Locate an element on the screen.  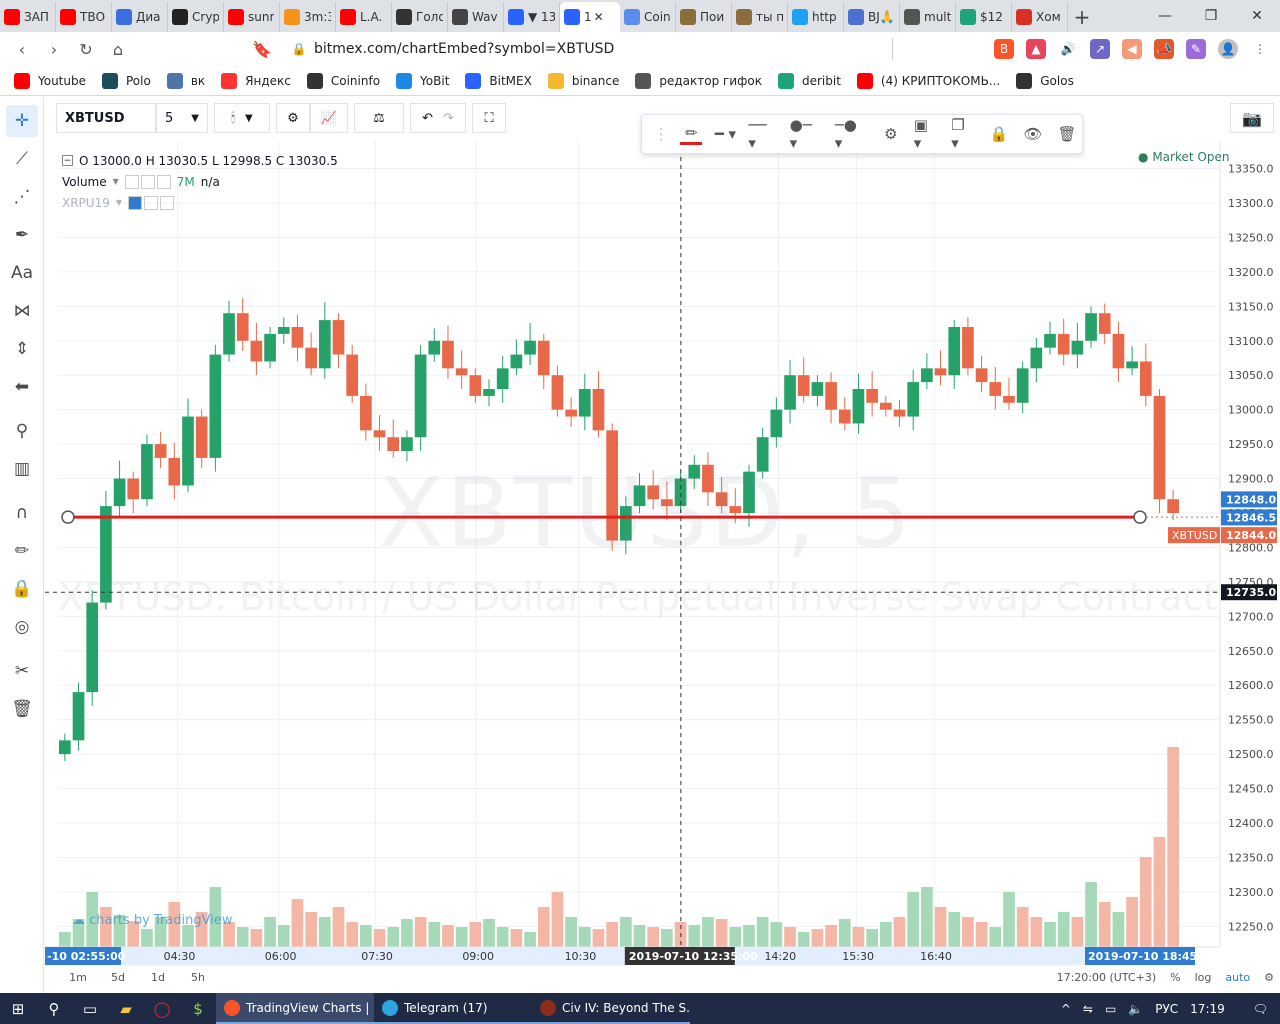
windows-start-icon: ⊞ is located at coordinates (18, 1008).